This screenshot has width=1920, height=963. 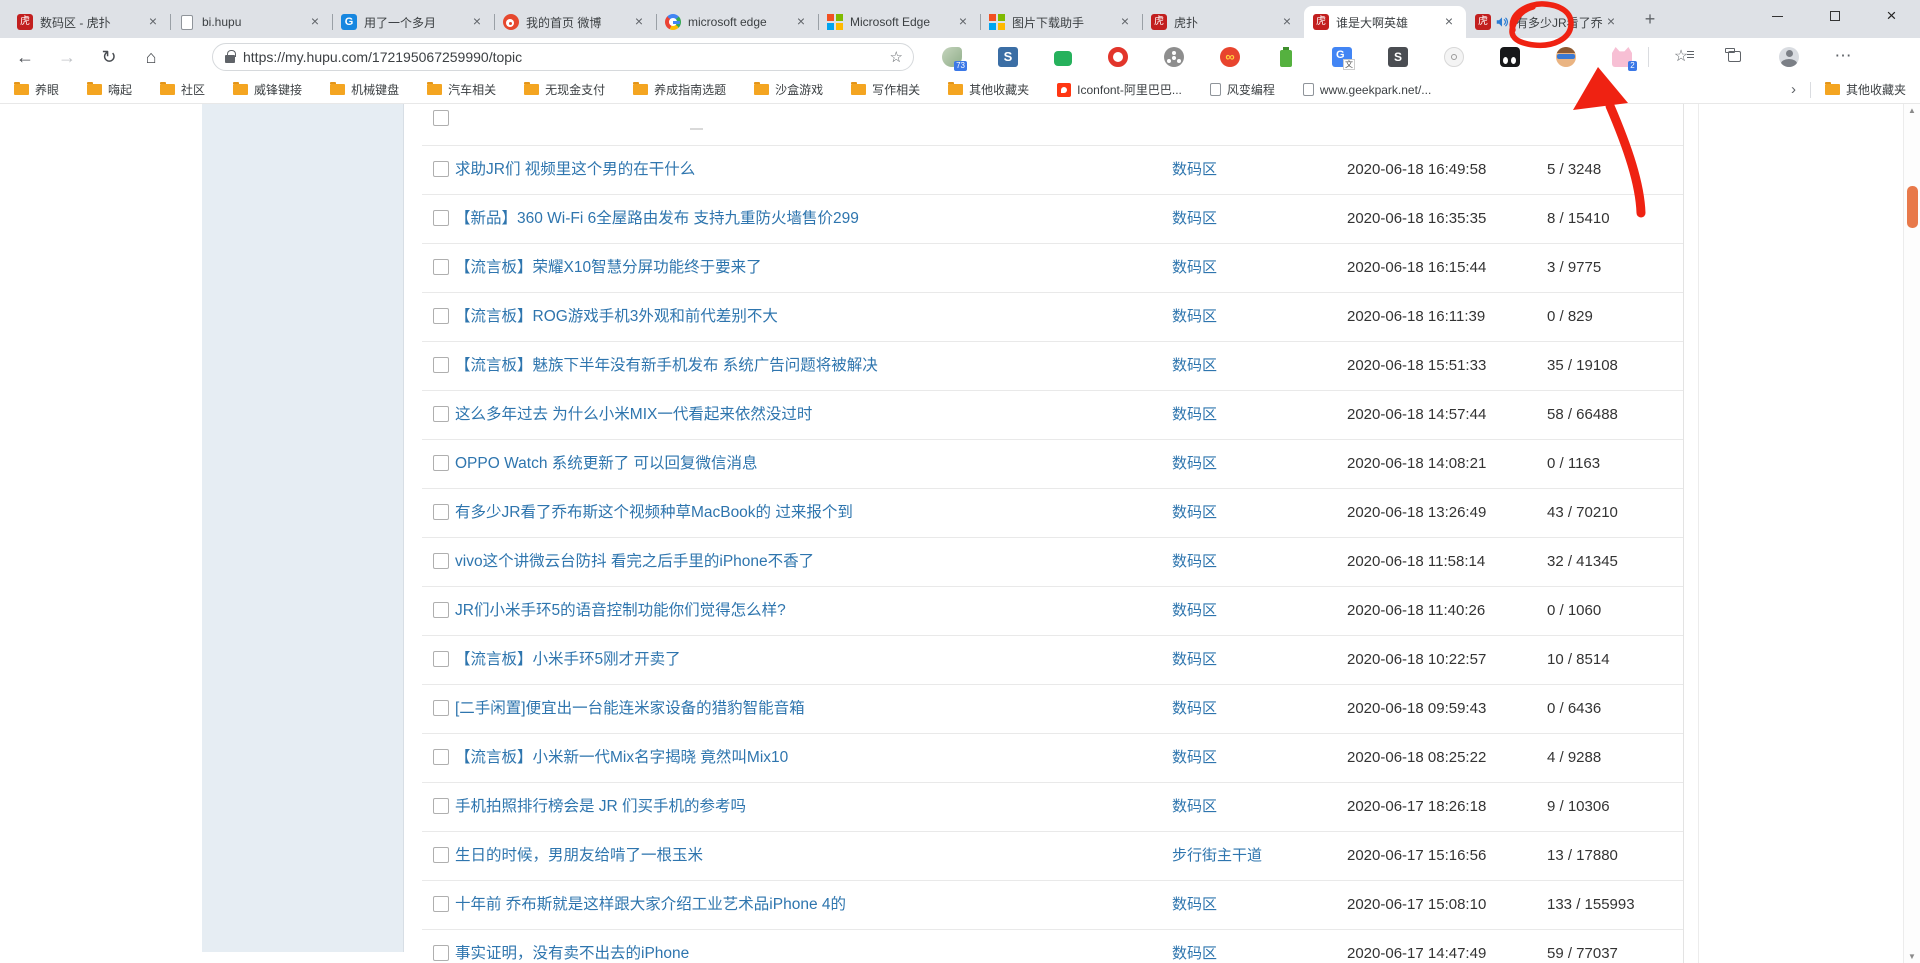 I want to click on topic-title-link: 【流言板】魅族下半年没有新手机发布 系统广告问题将被解决, so click(x=666, y=366).